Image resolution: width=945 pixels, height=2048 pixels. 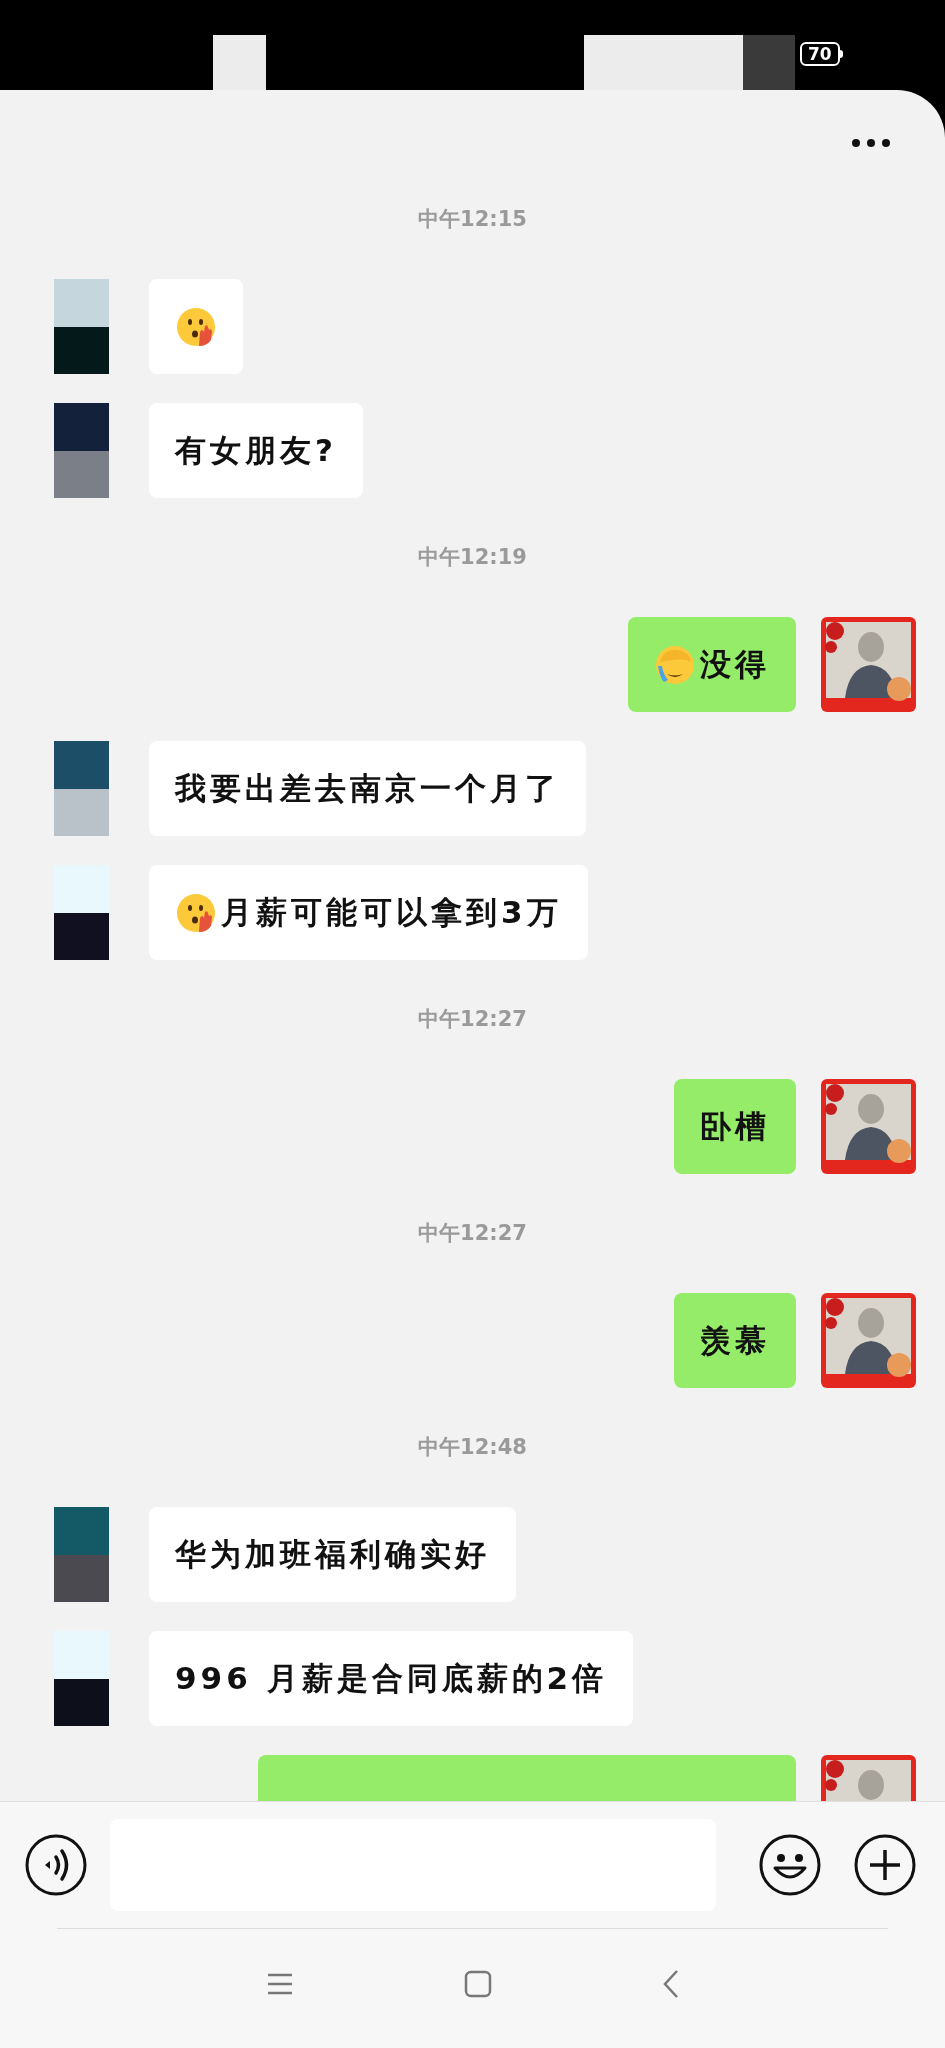 What do you see at coordinates (820, 54) in the screenshot?
I see `battery-icon: 70` at bounding box center [820, 54].